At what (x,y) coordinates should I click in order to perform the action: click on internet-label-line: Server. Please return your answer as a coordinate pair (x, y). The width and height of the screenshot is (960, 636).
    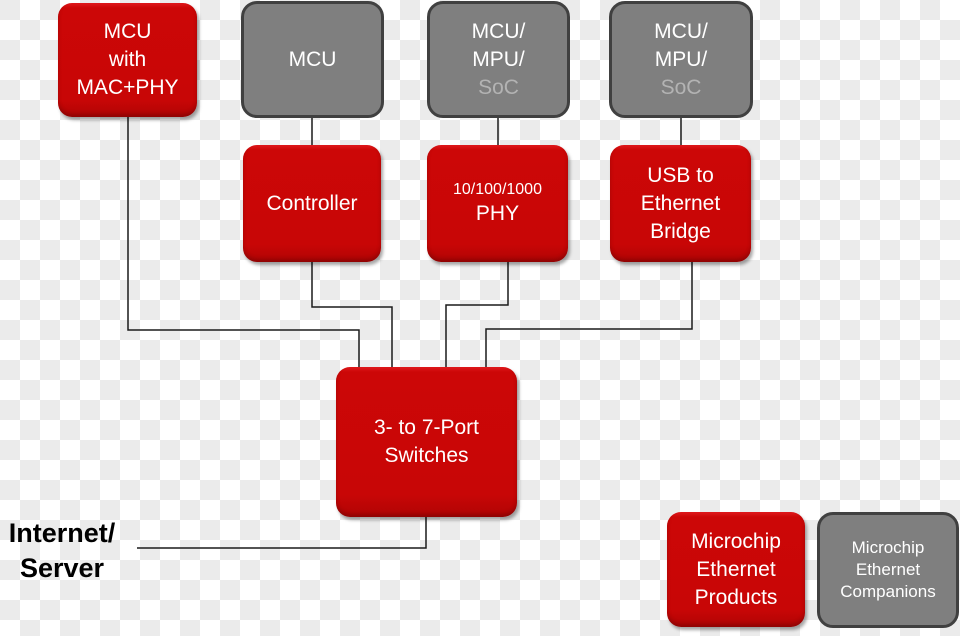
    Looking at the image, I should click on (62, 568).